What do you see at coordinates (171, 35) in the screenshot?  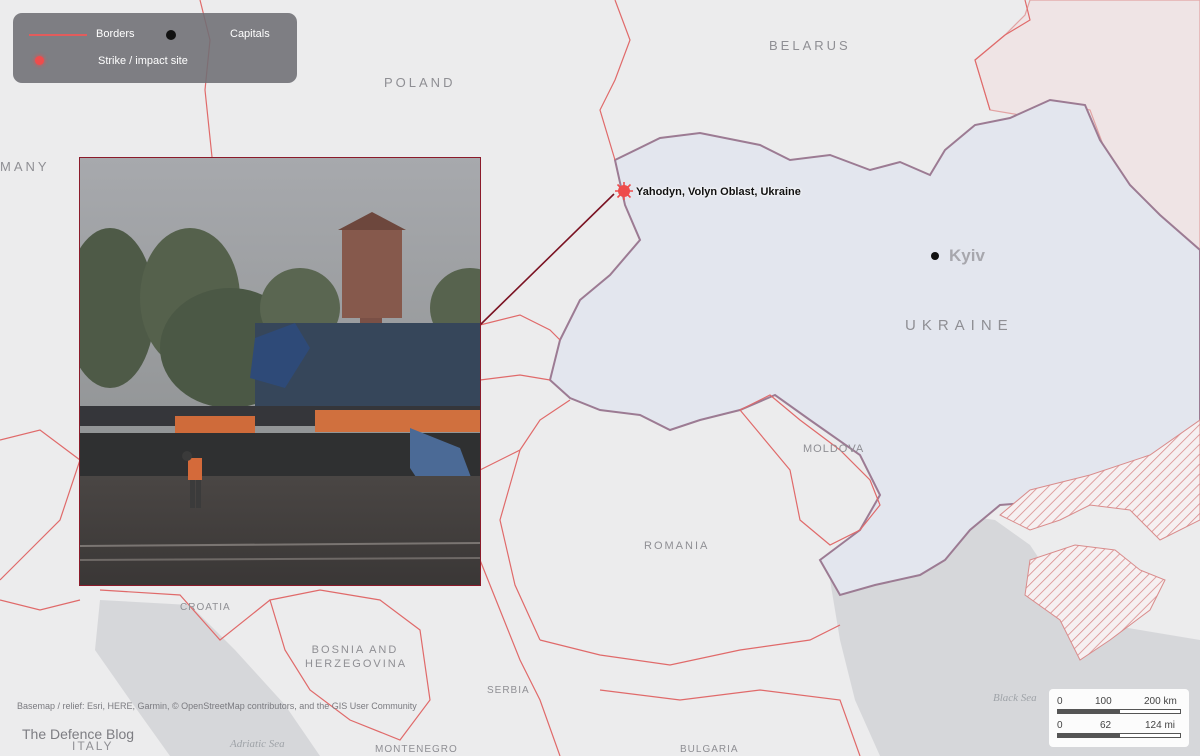 I see `capitals-legend-dot` at bounding box center [171, 35].